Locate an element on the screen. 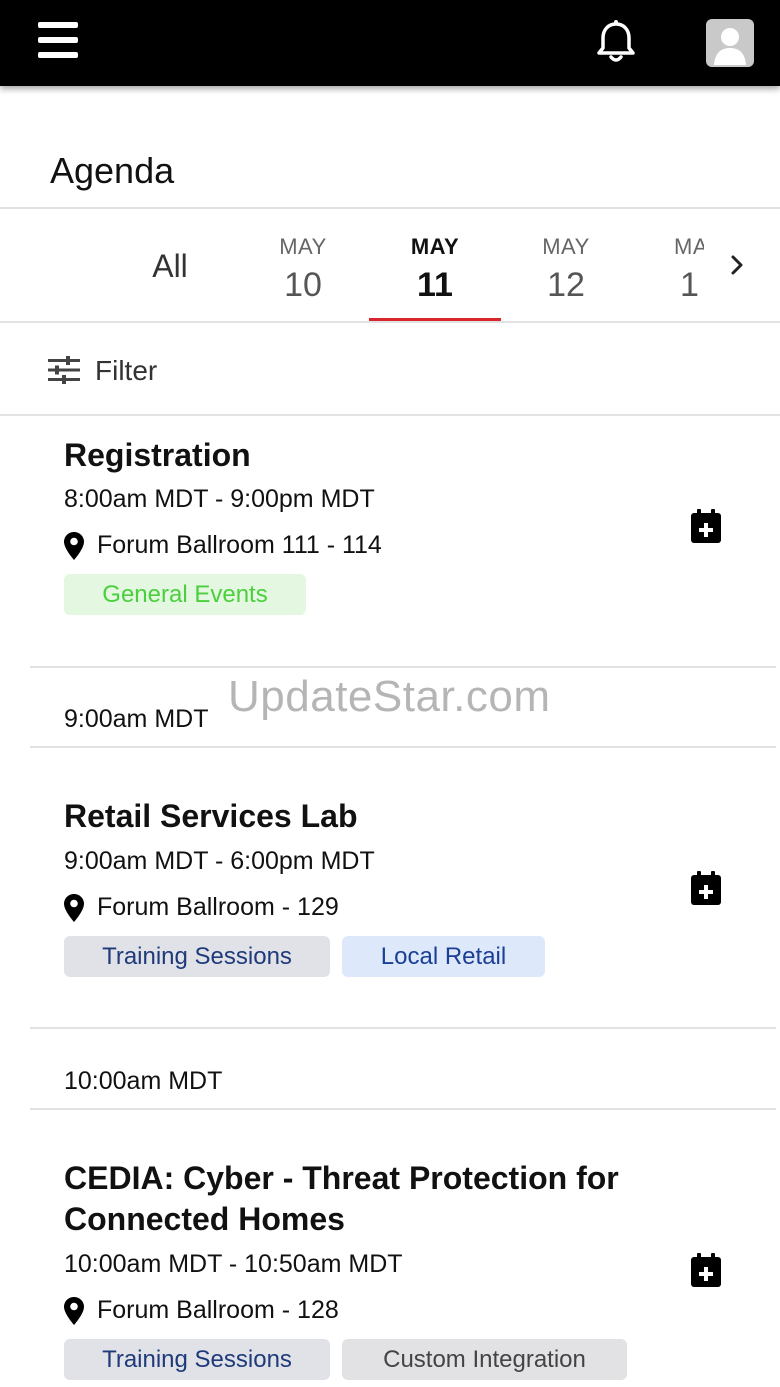 The width and height of the screenshot is (780, 1387). filter-divider is located at coordinates (390, 415).